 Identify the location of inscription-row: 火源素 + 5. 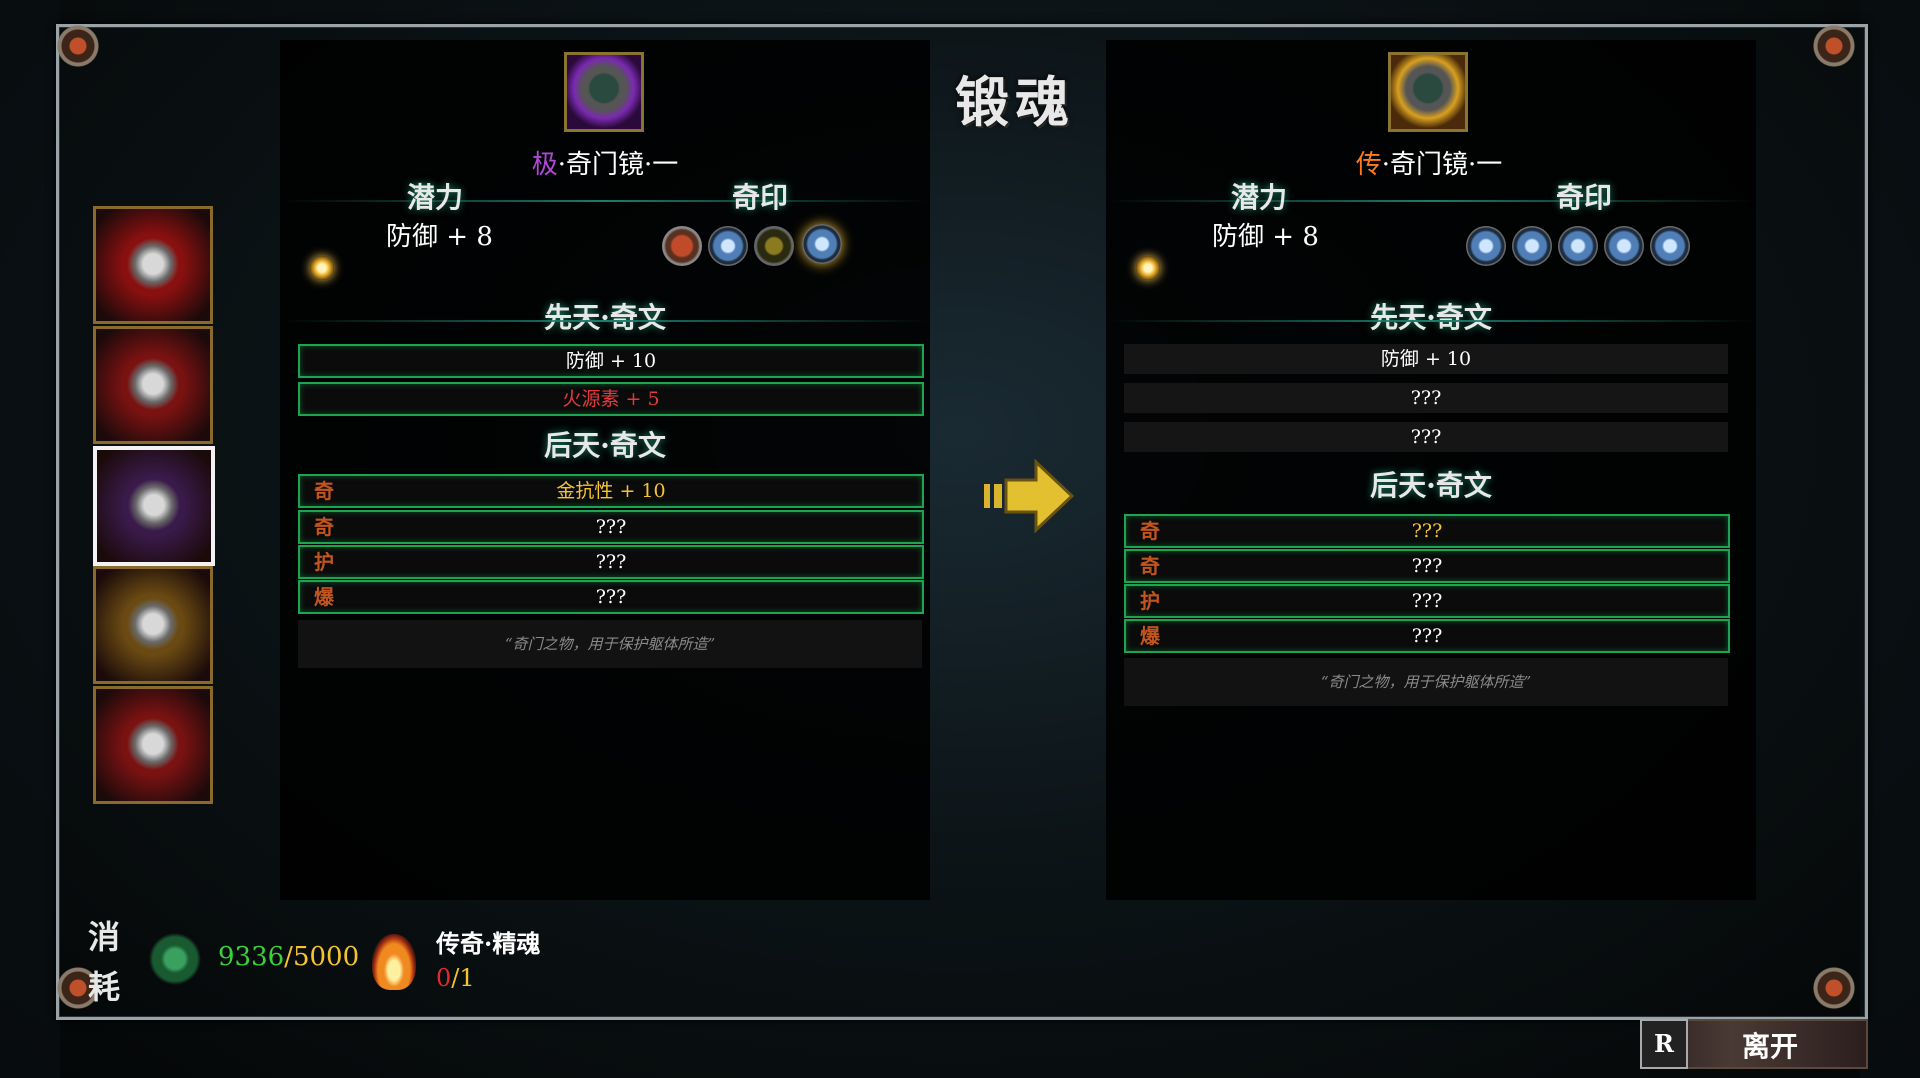
(611, 399).